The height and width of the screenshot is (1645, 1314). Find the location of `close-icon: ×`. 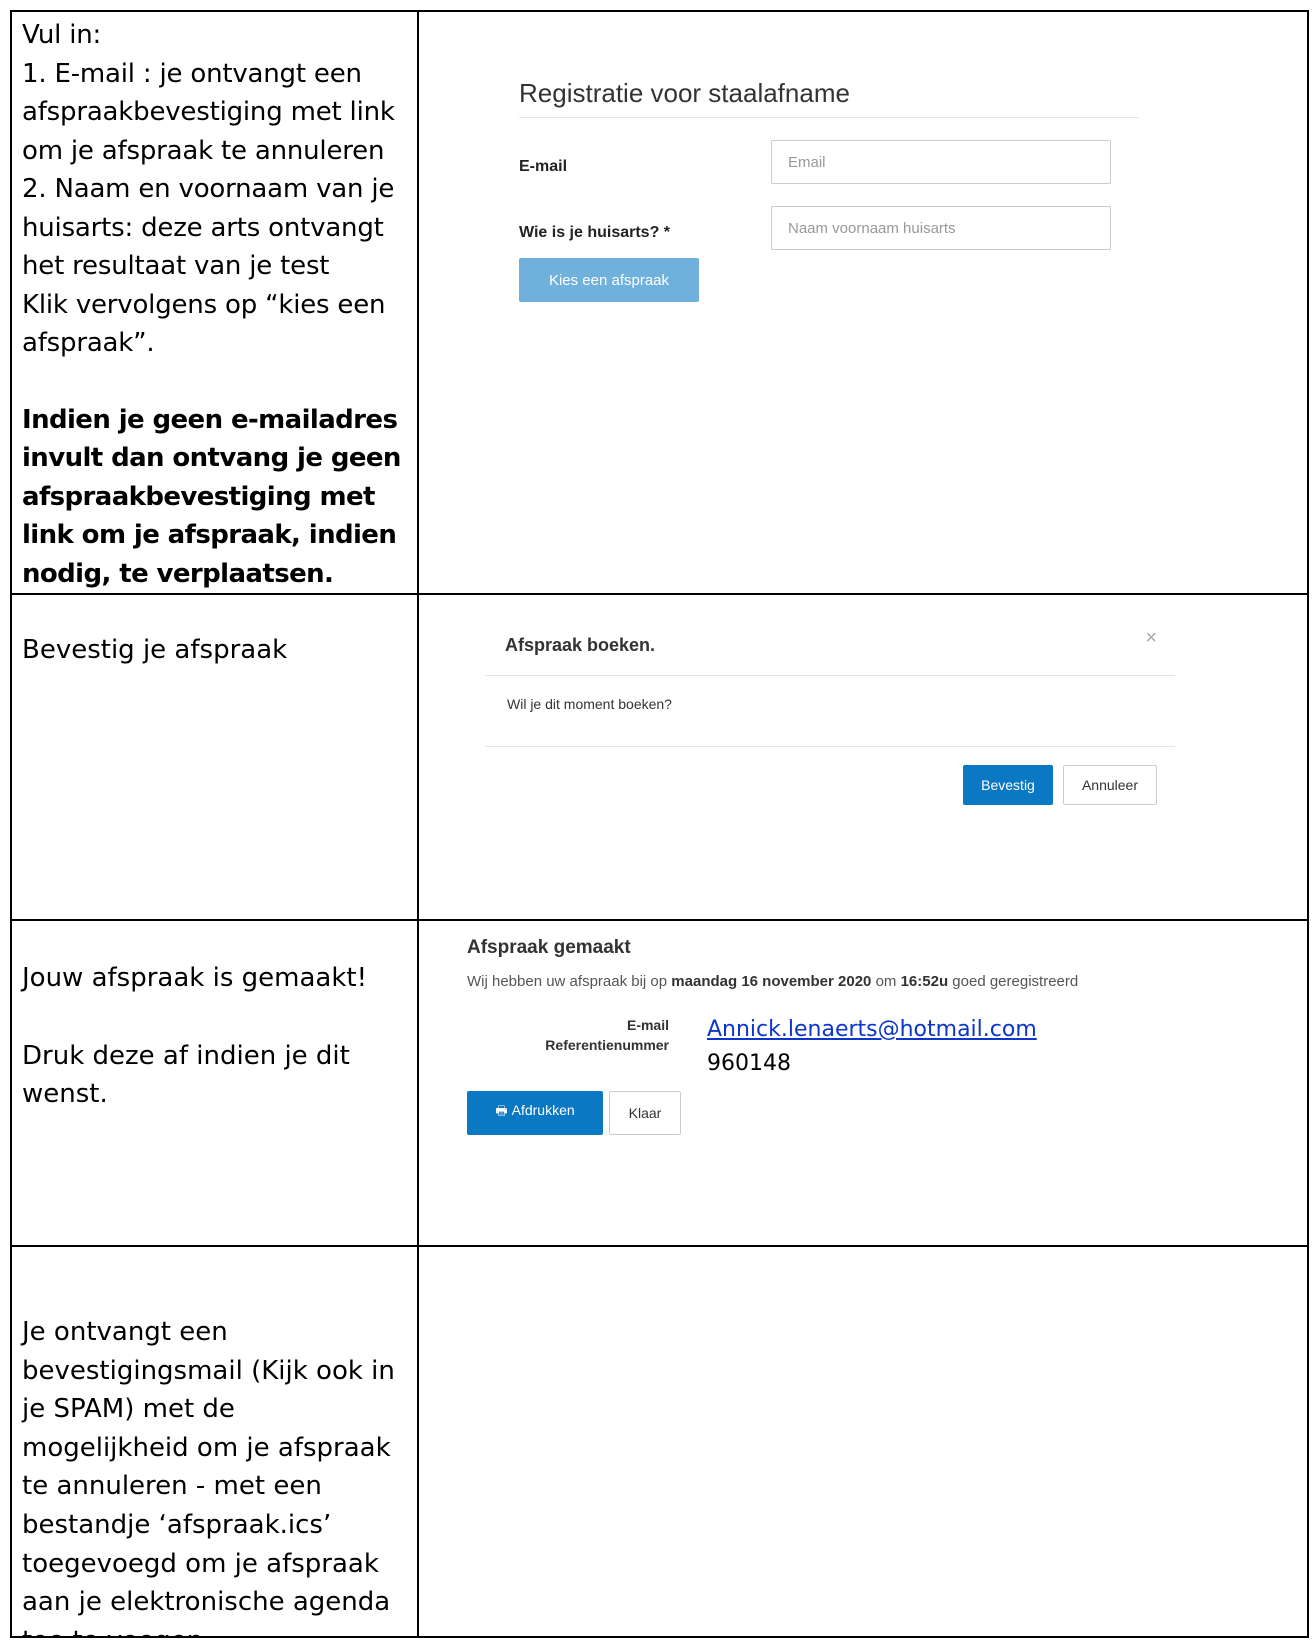

close-icon: × is located at coordinates (1151, 638).